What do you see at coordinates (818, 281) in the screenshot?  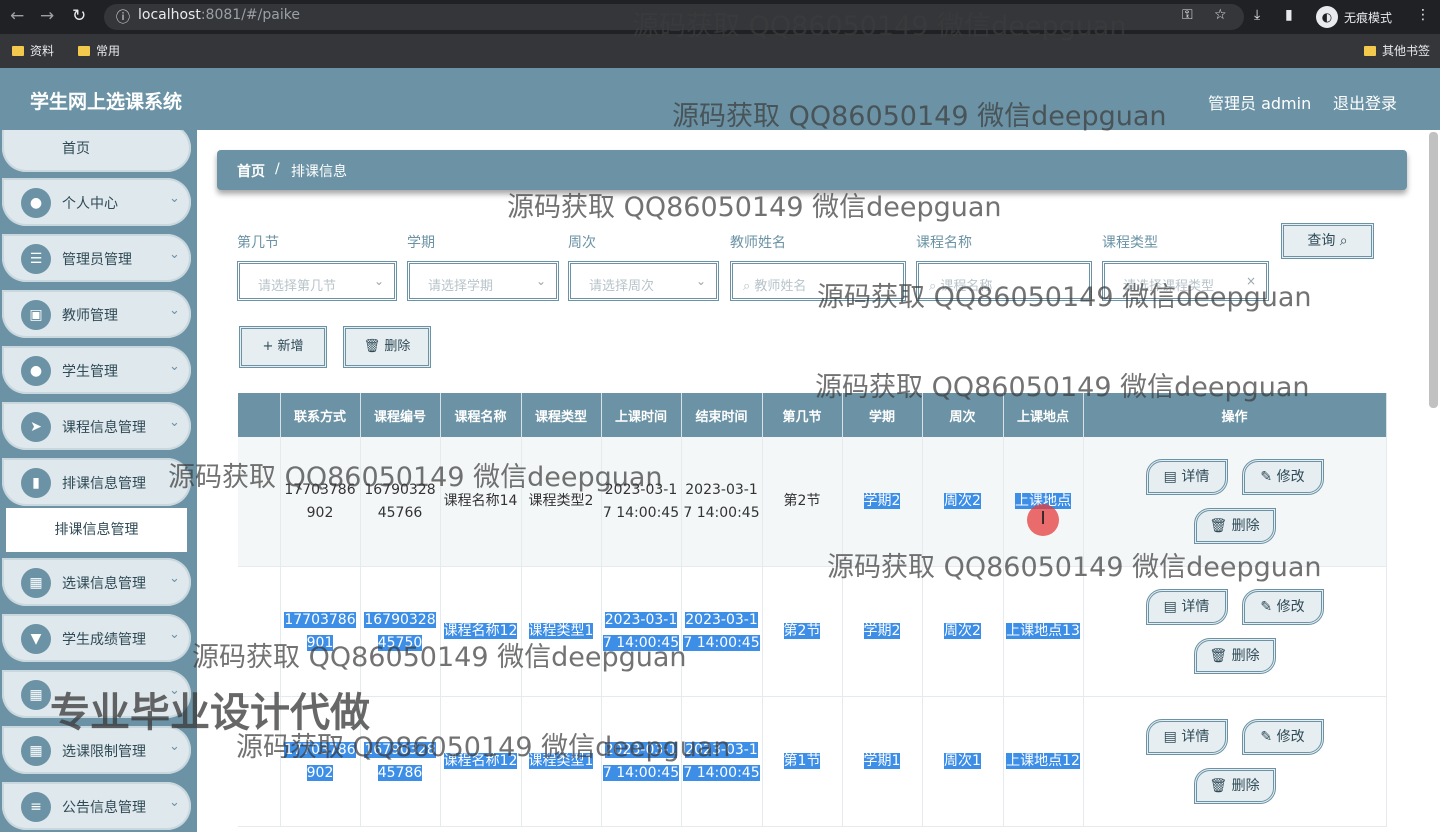 I see `teacher-name-input: ⌕ 教师姓名` at bounding box center [818, 281].